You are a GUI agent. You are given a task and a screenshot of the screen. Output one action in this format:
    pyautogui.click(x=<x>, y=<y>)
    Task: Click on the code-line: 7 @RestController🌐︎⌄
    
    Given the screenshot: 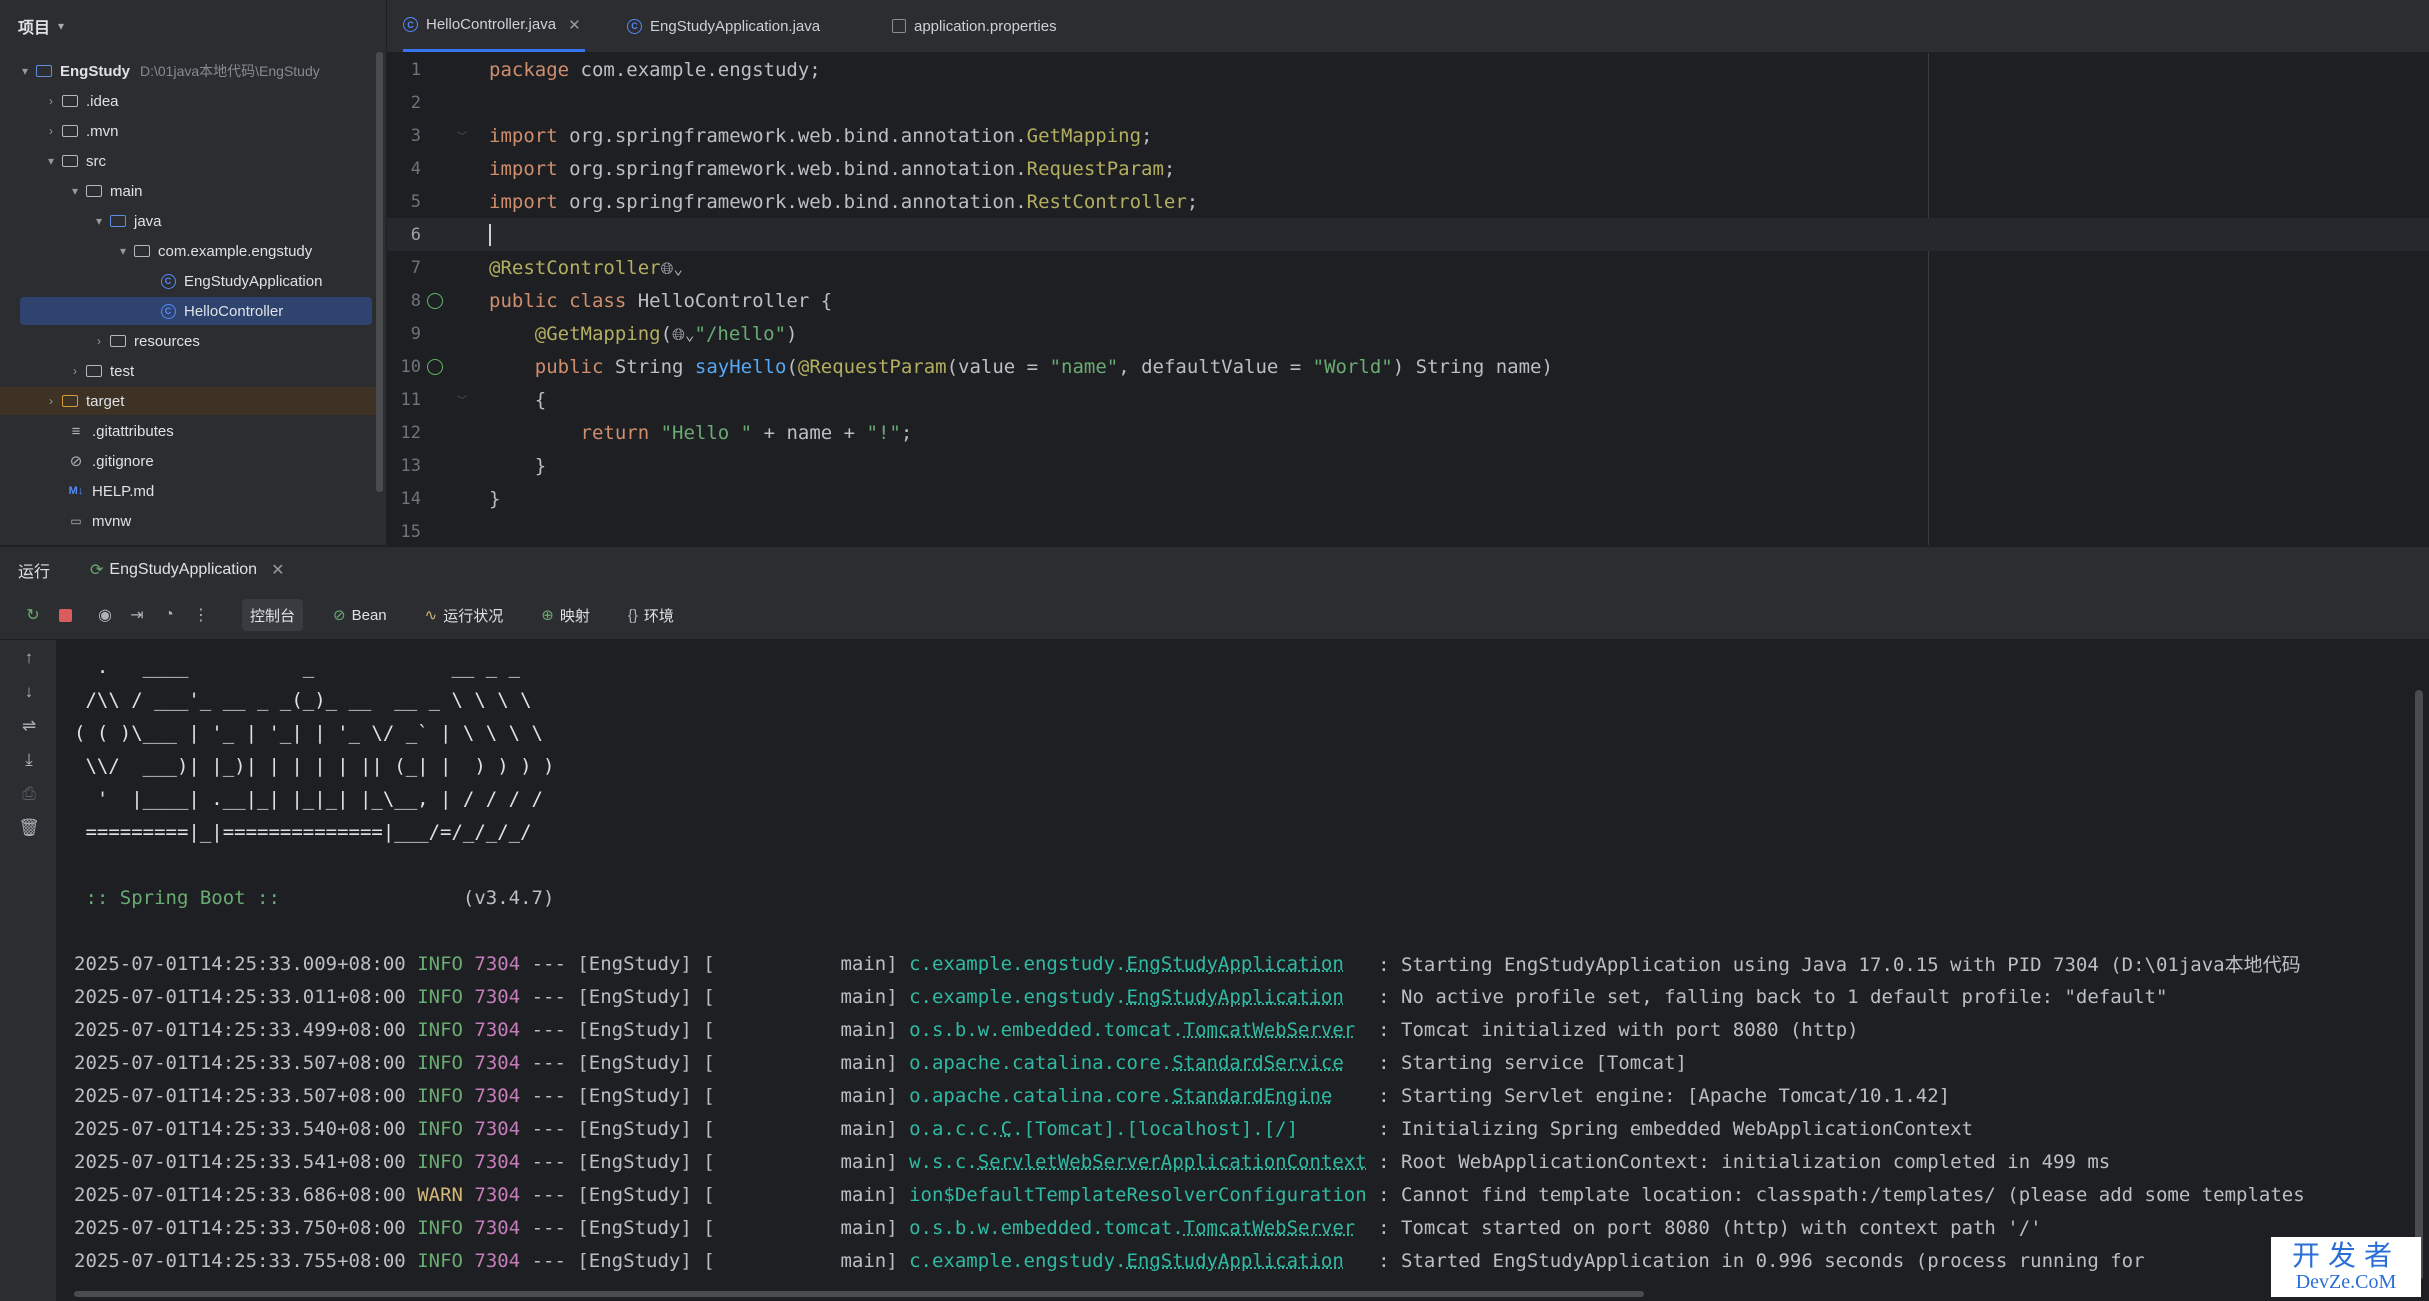 What is the action you would take?
    pyautogui.click(x=1408, y=267)
    